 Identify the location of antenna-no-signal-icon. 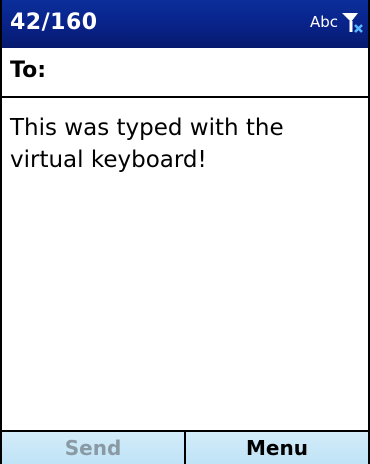
(352, 22).